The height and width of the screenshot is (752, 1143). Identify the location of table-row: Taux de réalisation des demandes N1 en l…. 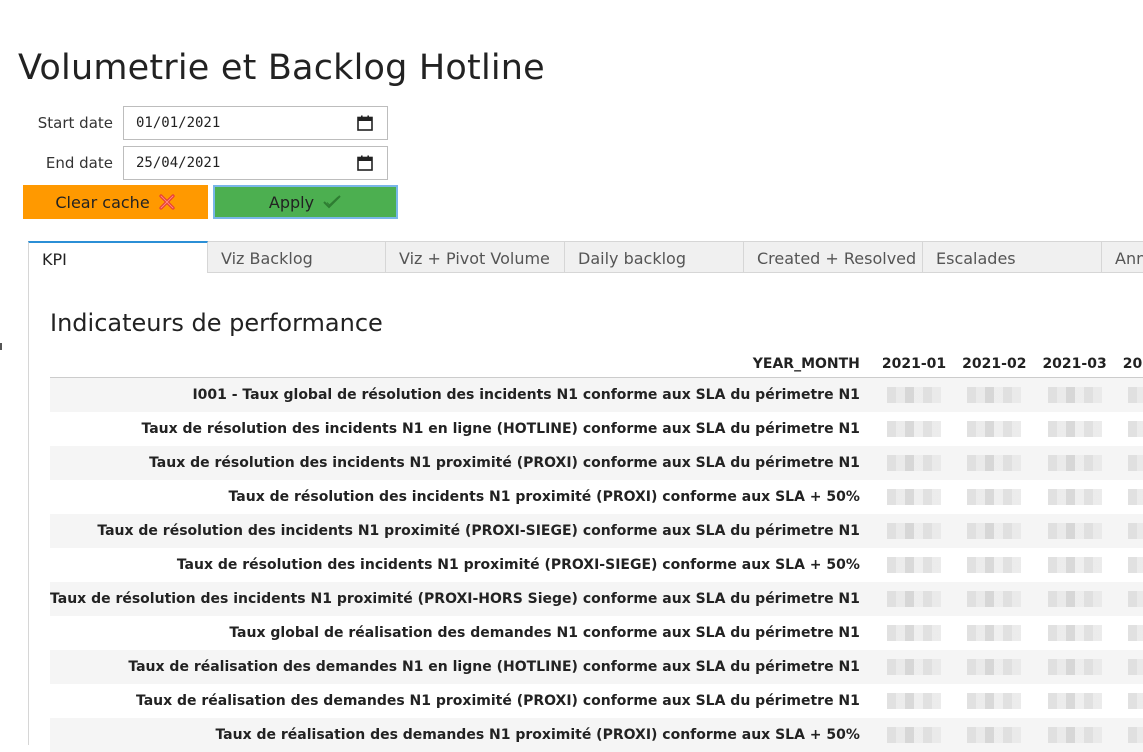
(596, 667).